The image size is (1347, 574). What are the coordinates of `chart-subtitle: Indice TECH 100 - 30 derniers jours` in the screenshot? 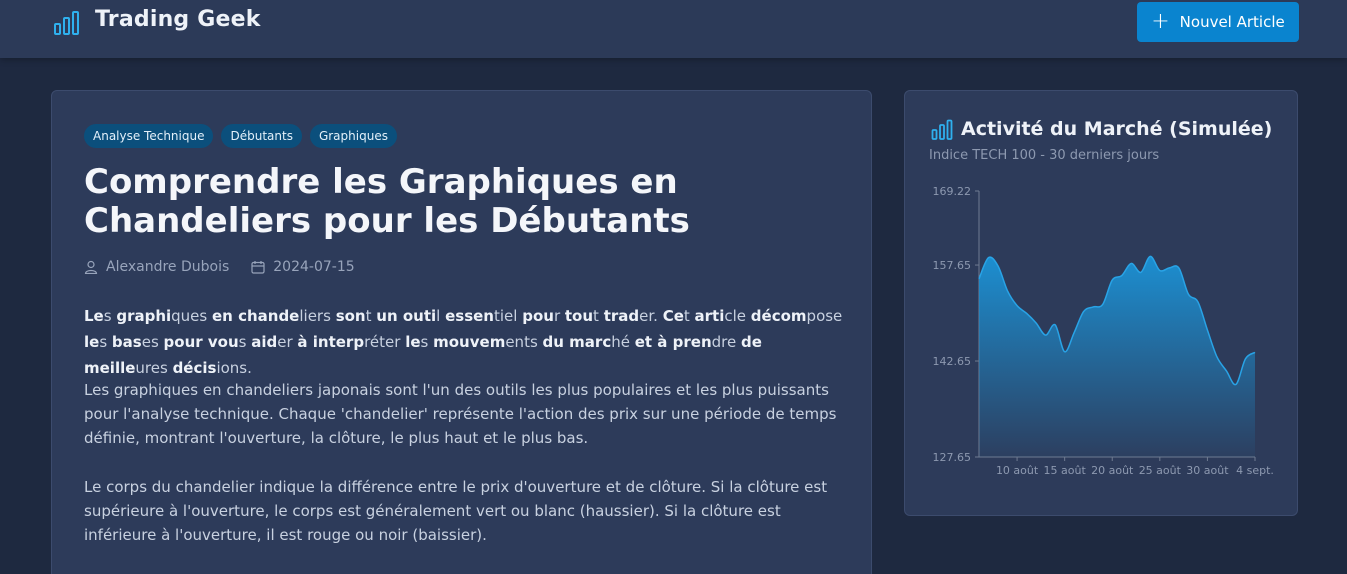 It's located at (1044, 155).